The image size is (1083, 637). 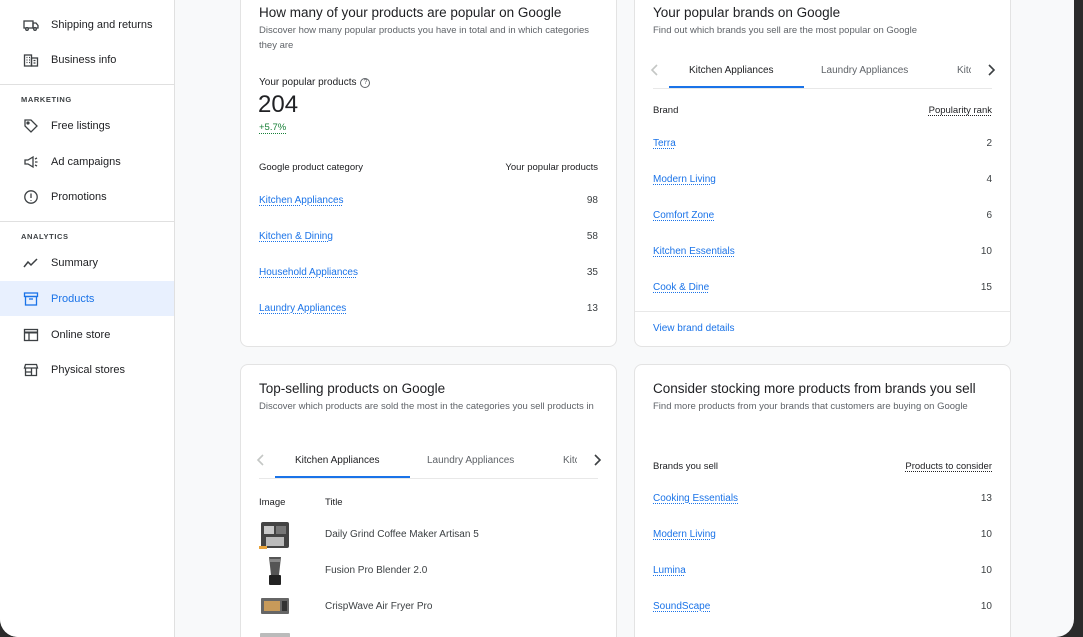 What do you see at coordinates (664, 143) in the screenshot?
I see `brand-link: Terra` at bounding box center [664, 143].